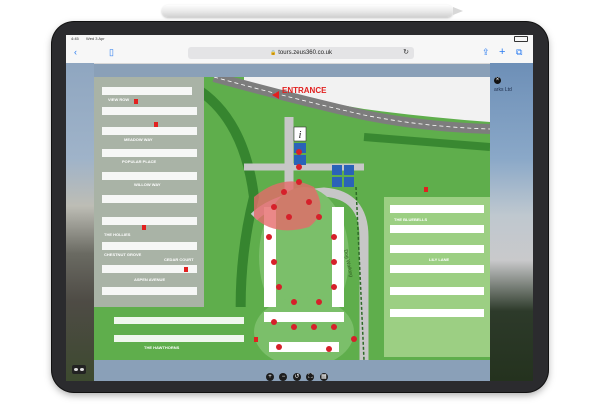  I want to click on battery-icon, so click(521, 39).